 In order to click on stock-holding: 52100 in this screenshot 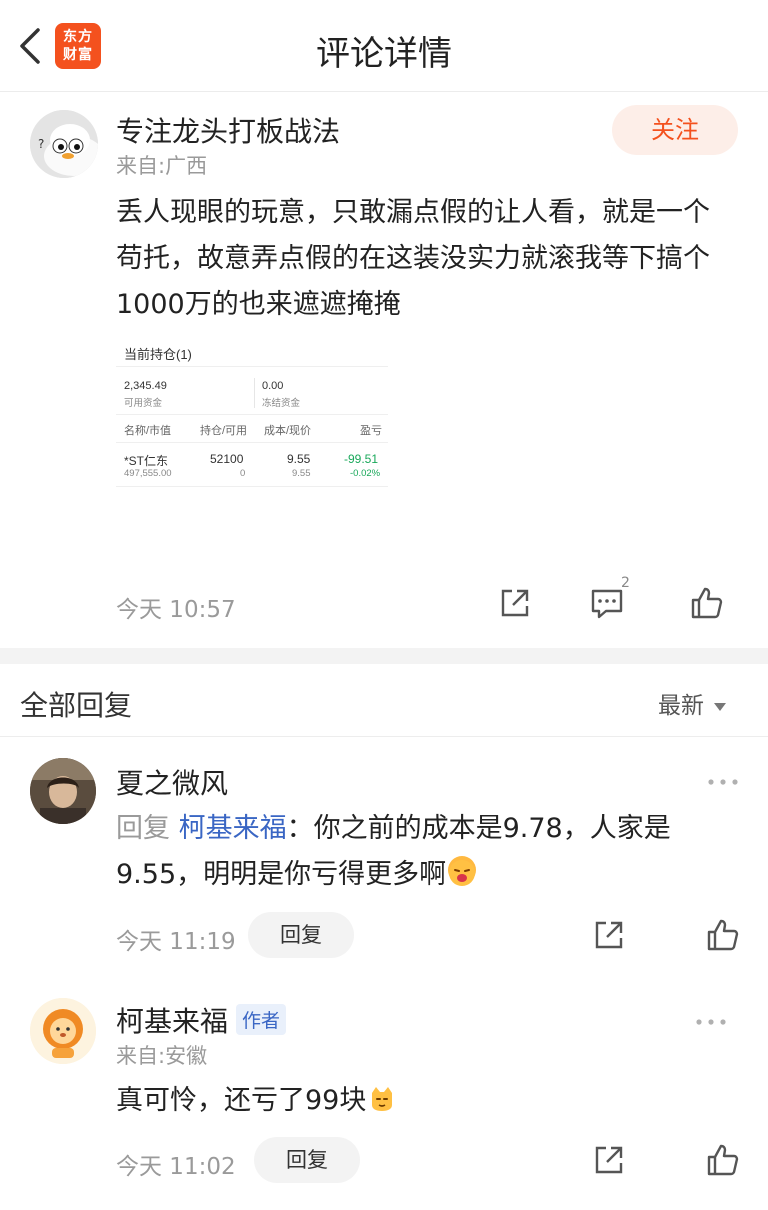, I will do `click(227, 459)`.